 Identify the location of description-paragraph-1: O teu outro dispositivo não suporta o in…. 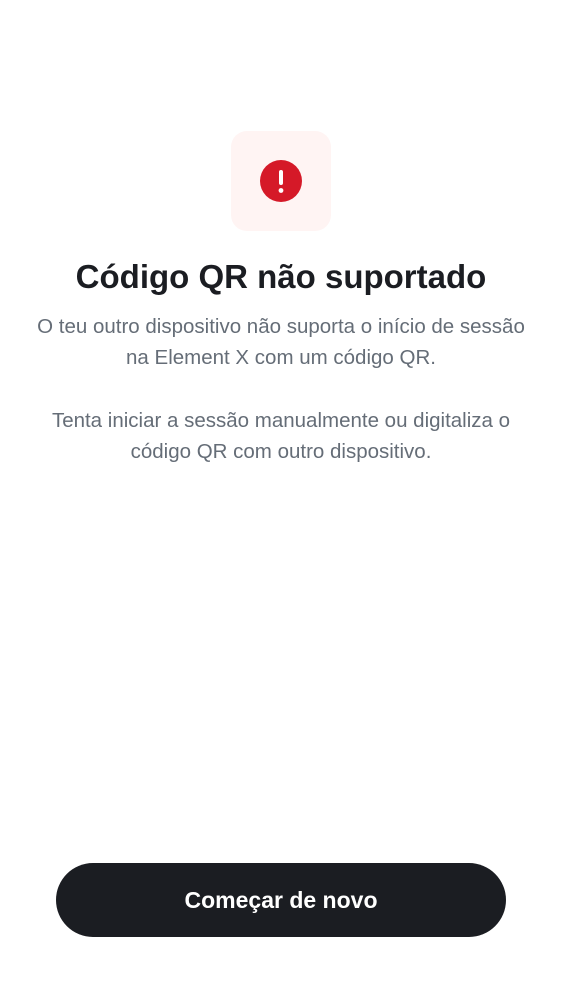
(281, 342).